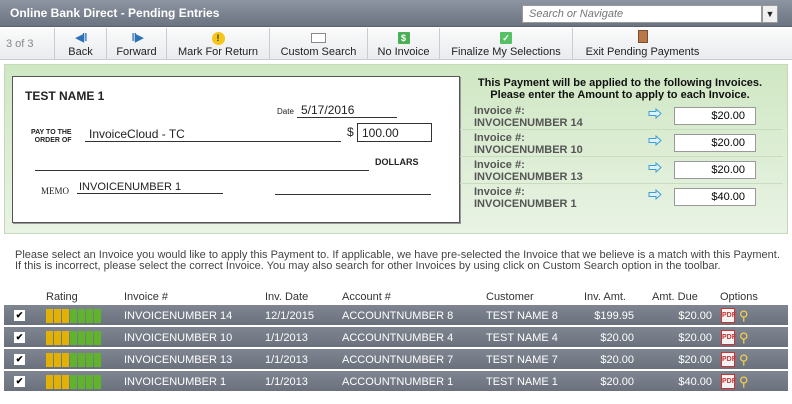 This screenshot has height=404, width=792. I want to click on invoice-number: INVOICENUMBER 13, so click(528, 177).